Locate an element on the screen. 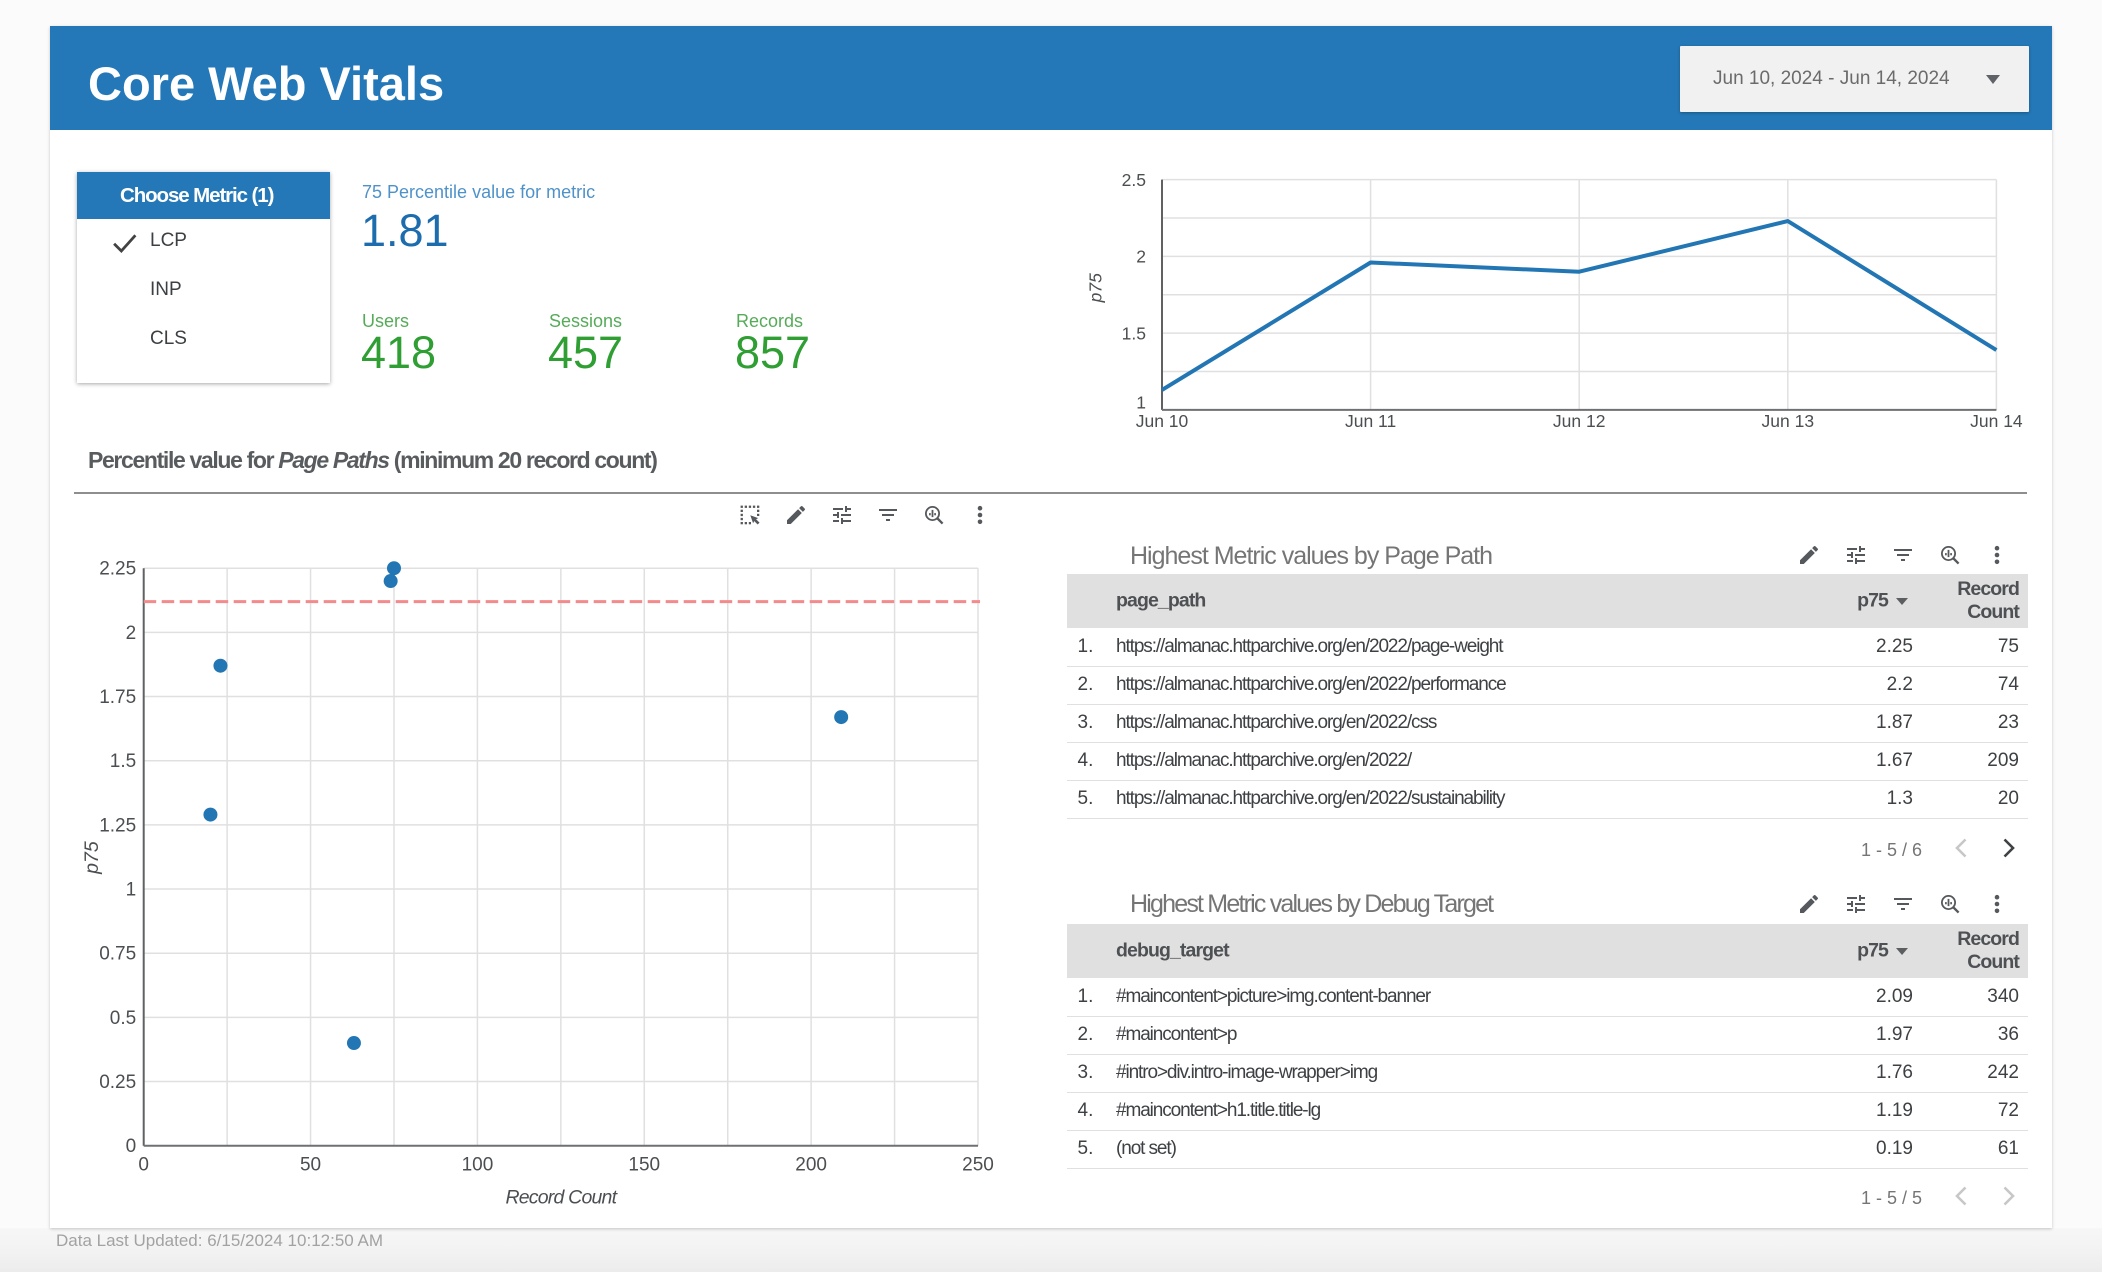  row-count: 74 is located at coordinates (2008, 685).